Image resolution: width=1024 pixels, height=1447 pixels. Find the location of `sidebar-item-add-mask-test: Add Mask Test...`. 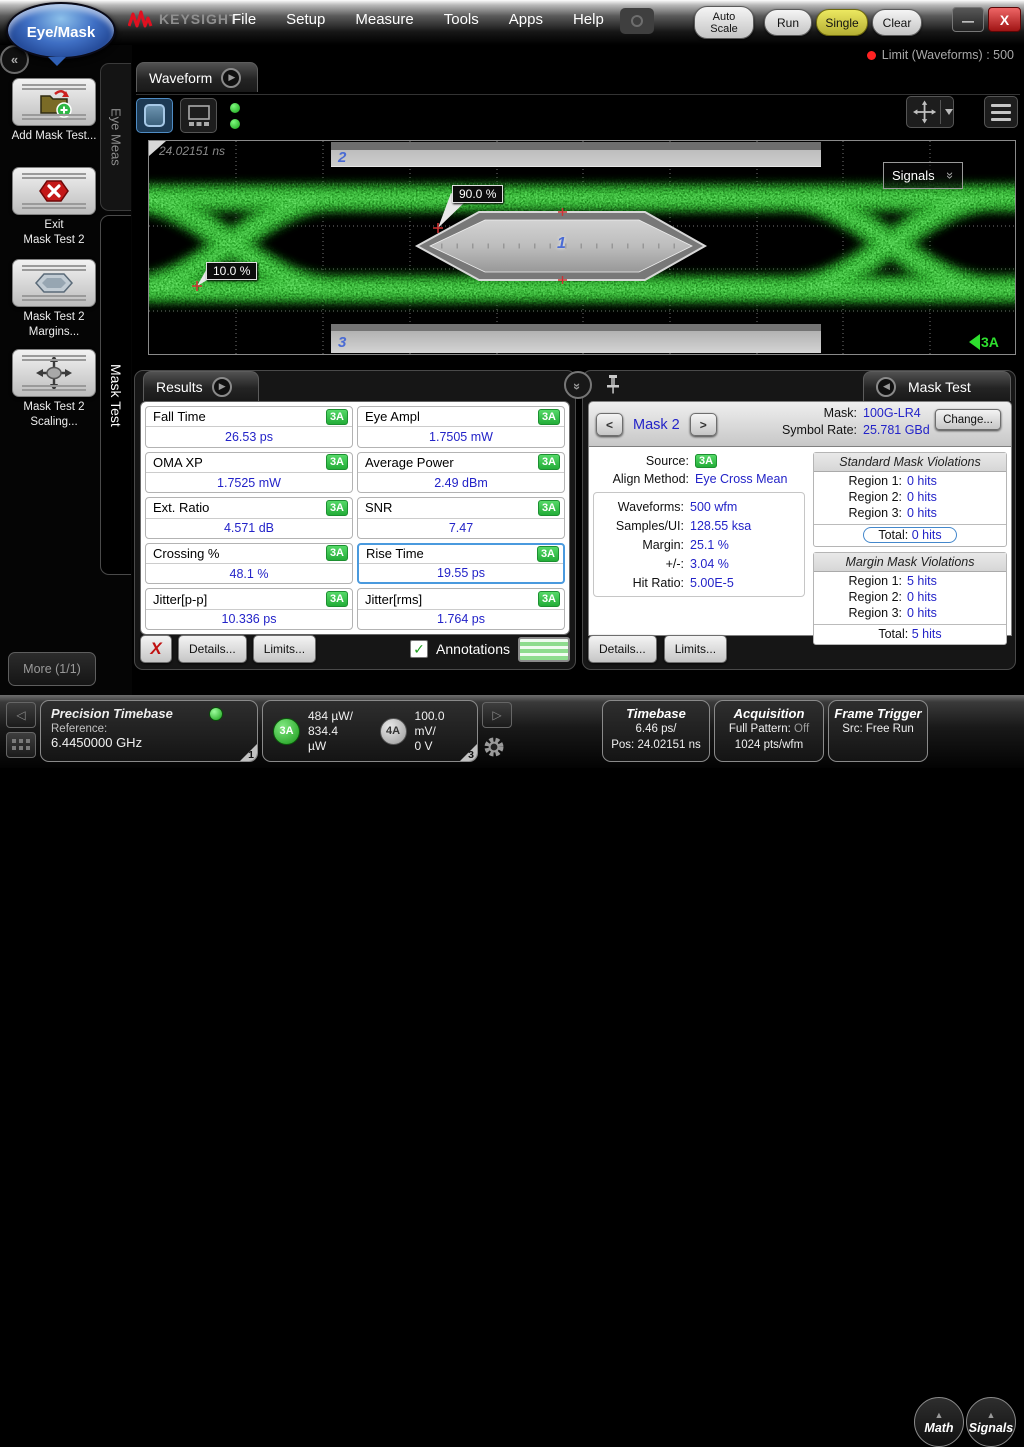

sidebar-item-add-mask-test: Add Mask Test... is located at coordinates (54, 111).